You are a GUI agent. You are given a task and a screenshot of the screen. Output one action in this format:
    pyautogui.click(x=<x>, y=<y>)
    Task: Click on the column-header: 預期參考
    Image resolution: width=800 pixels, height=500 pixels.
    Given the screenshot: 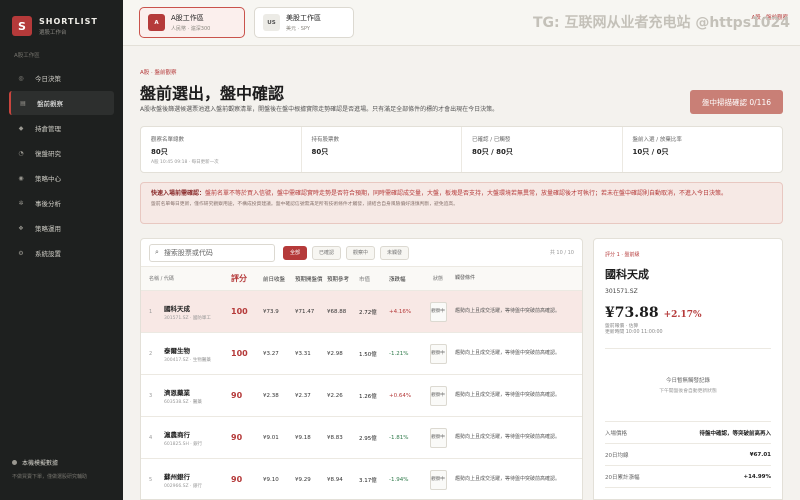 What is the action you would take?
    pyautogui.click(x=343, y=279)
    